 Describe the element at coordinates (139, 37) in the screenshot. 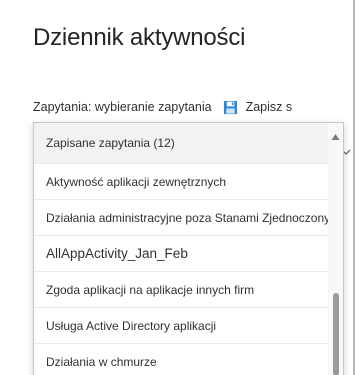

I see `page-title: Dziennik aktywności` at that location.